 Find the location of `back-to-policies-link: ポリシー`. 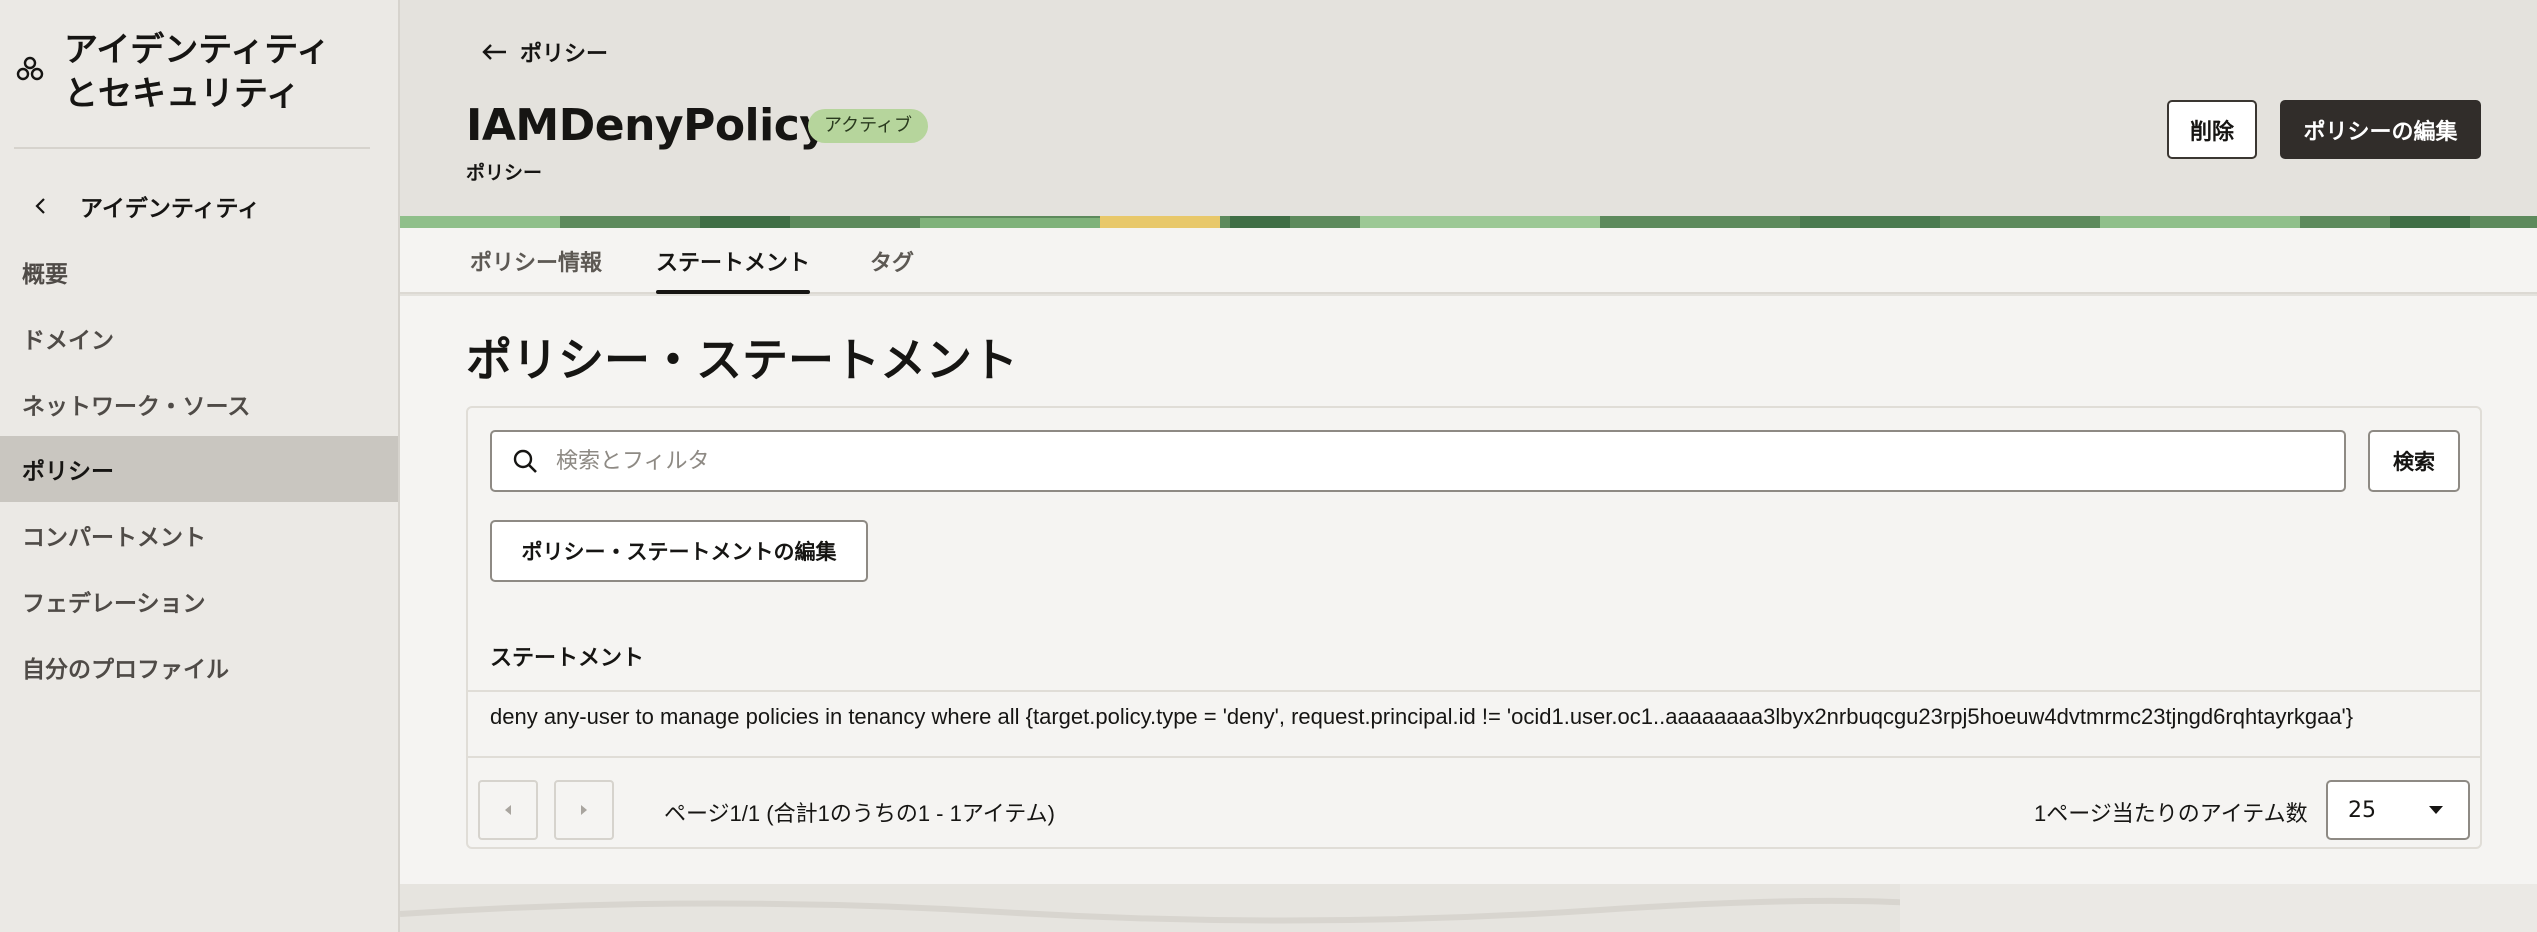

back-to-policies-link: ポリシー is located at coordinates (544, 52).